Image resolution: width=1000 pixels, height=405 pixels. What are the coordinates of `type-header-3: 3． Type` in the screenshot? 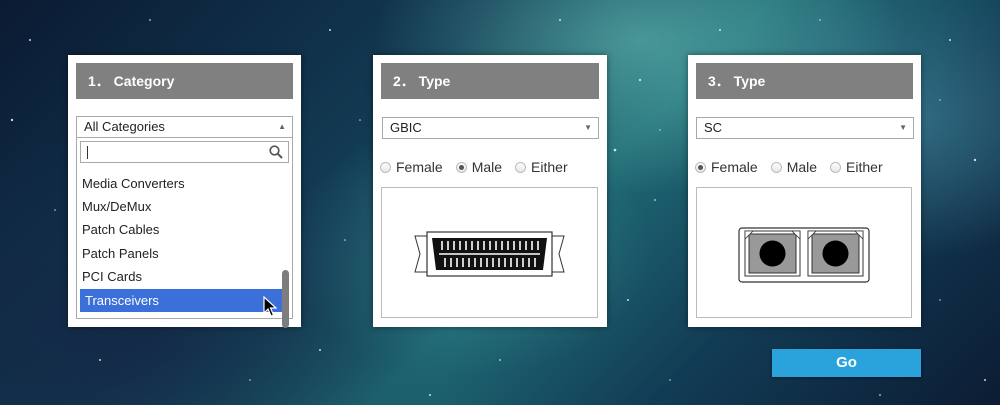 It's located at (804, 81).